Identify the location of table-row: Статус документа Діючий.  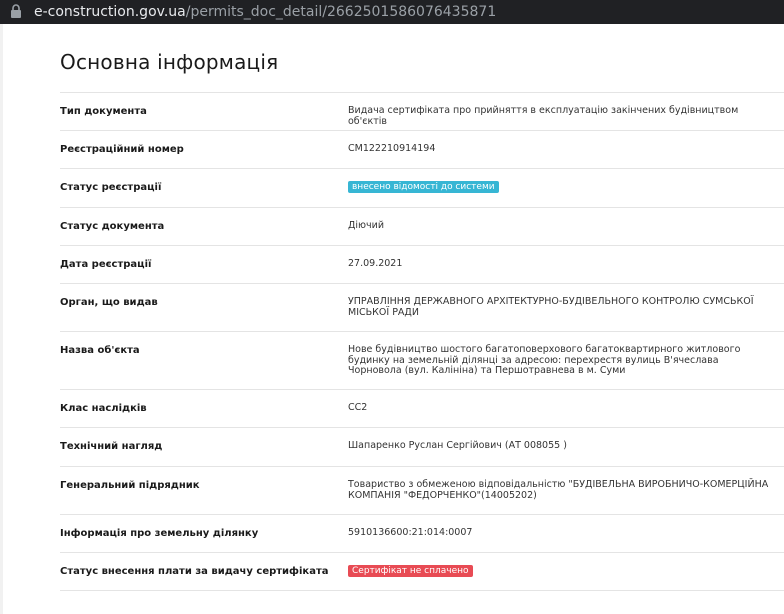
(422, 227).